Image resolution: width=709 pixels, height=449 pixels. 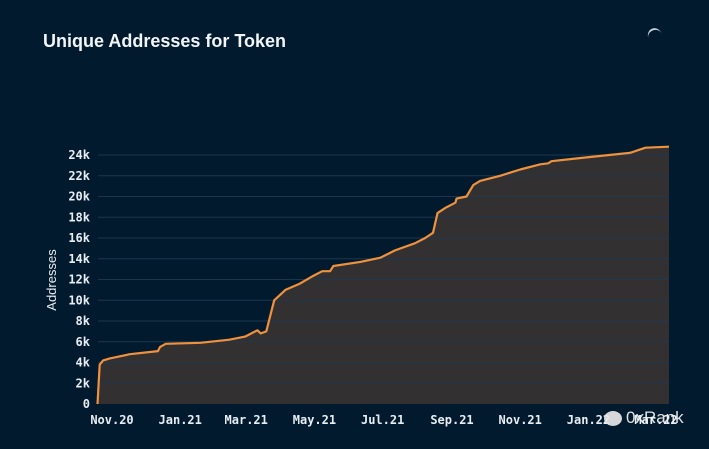 I want to click on x-tick-label: Mar.21, so click(x=246, y=420).